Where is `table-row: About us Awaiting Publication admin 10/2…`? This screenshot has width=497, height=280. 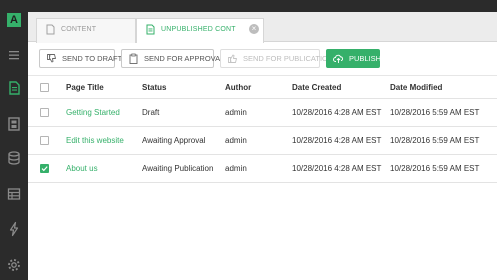
table-row: About us Awaiting Publication admin 10/2… is located at coordinates (262, 169).